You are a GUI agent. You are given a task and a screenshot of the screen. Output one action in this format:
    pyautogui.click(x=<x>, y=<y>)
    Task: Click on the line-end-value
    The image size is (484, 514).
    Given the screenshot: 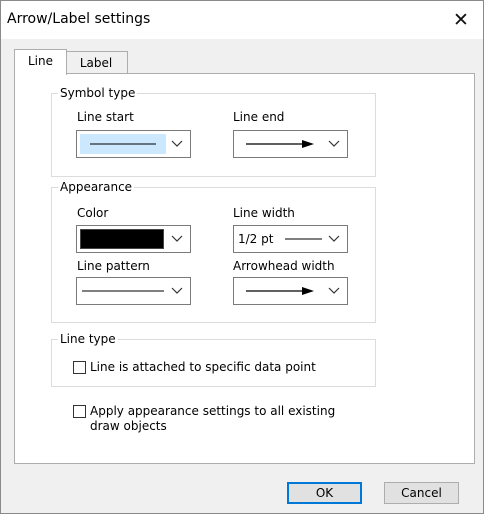 What is the action you would take?
    pyautogui.click(x=280, y=144)
    